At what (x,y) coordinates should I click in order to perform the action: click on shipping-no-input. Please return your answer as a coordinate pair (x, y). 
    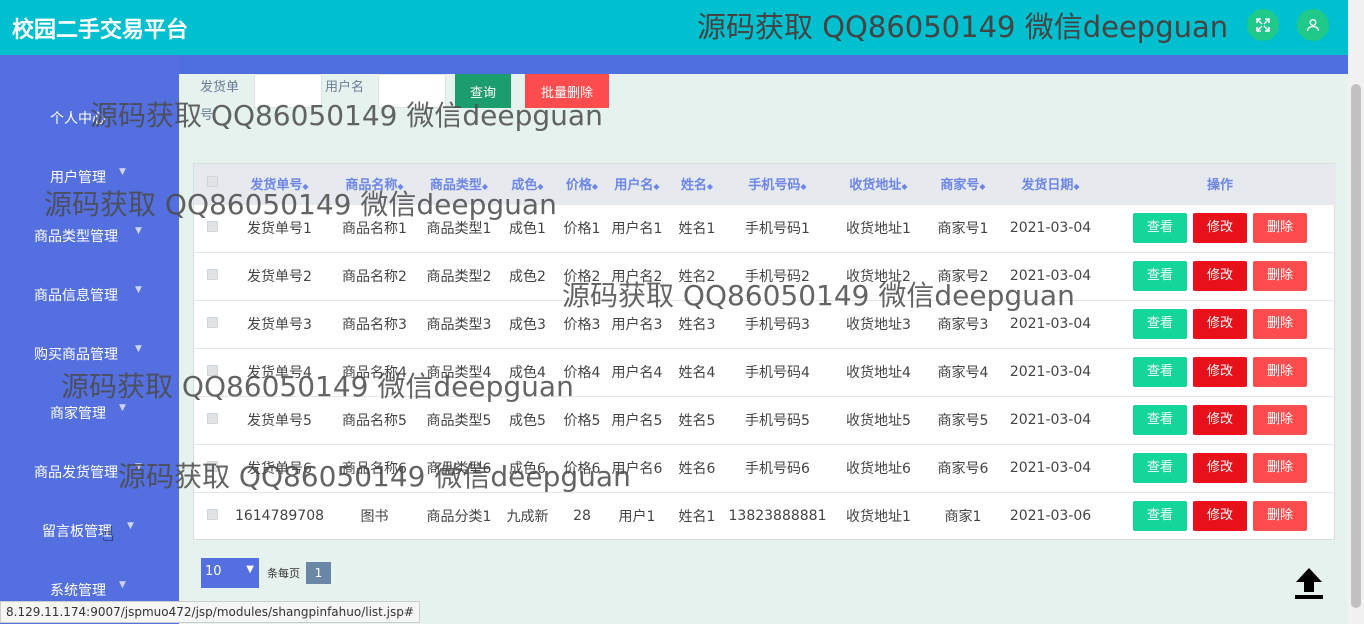
    Looking at the image, I should click on (288, 91).